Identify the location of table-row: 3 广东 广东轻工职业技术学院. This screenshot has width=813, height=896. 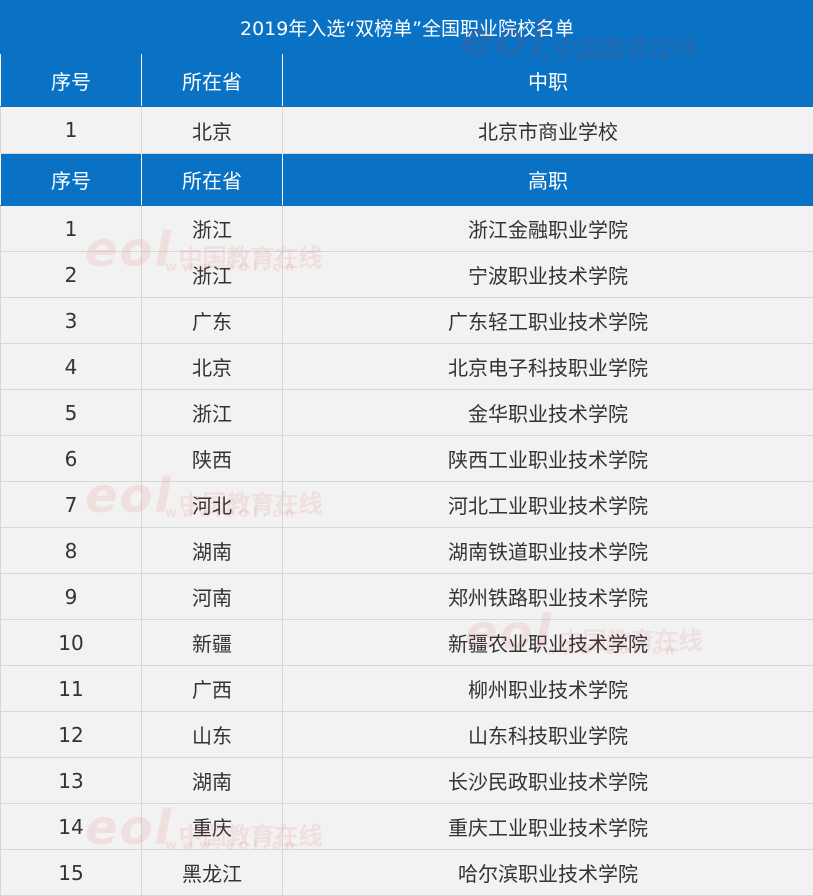
(406, 320).